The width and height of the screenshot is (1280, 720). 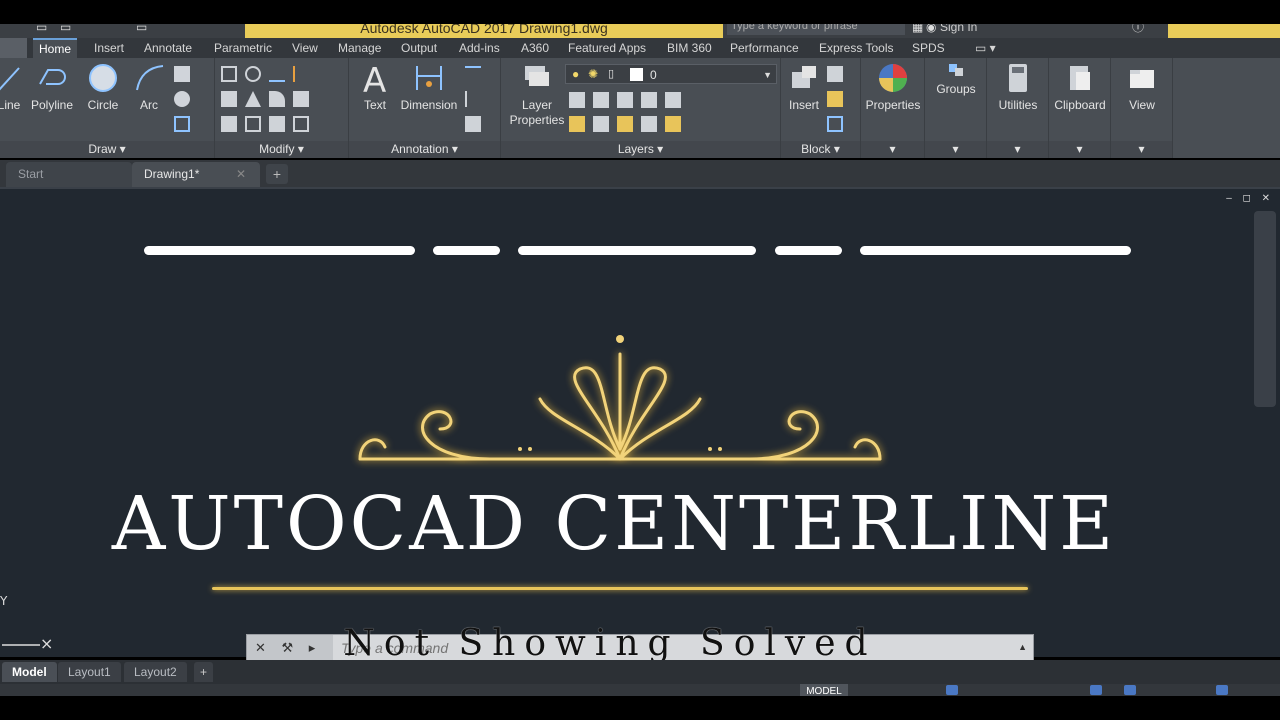 I want to click on view-button: View, so click(x=1142, y=87).